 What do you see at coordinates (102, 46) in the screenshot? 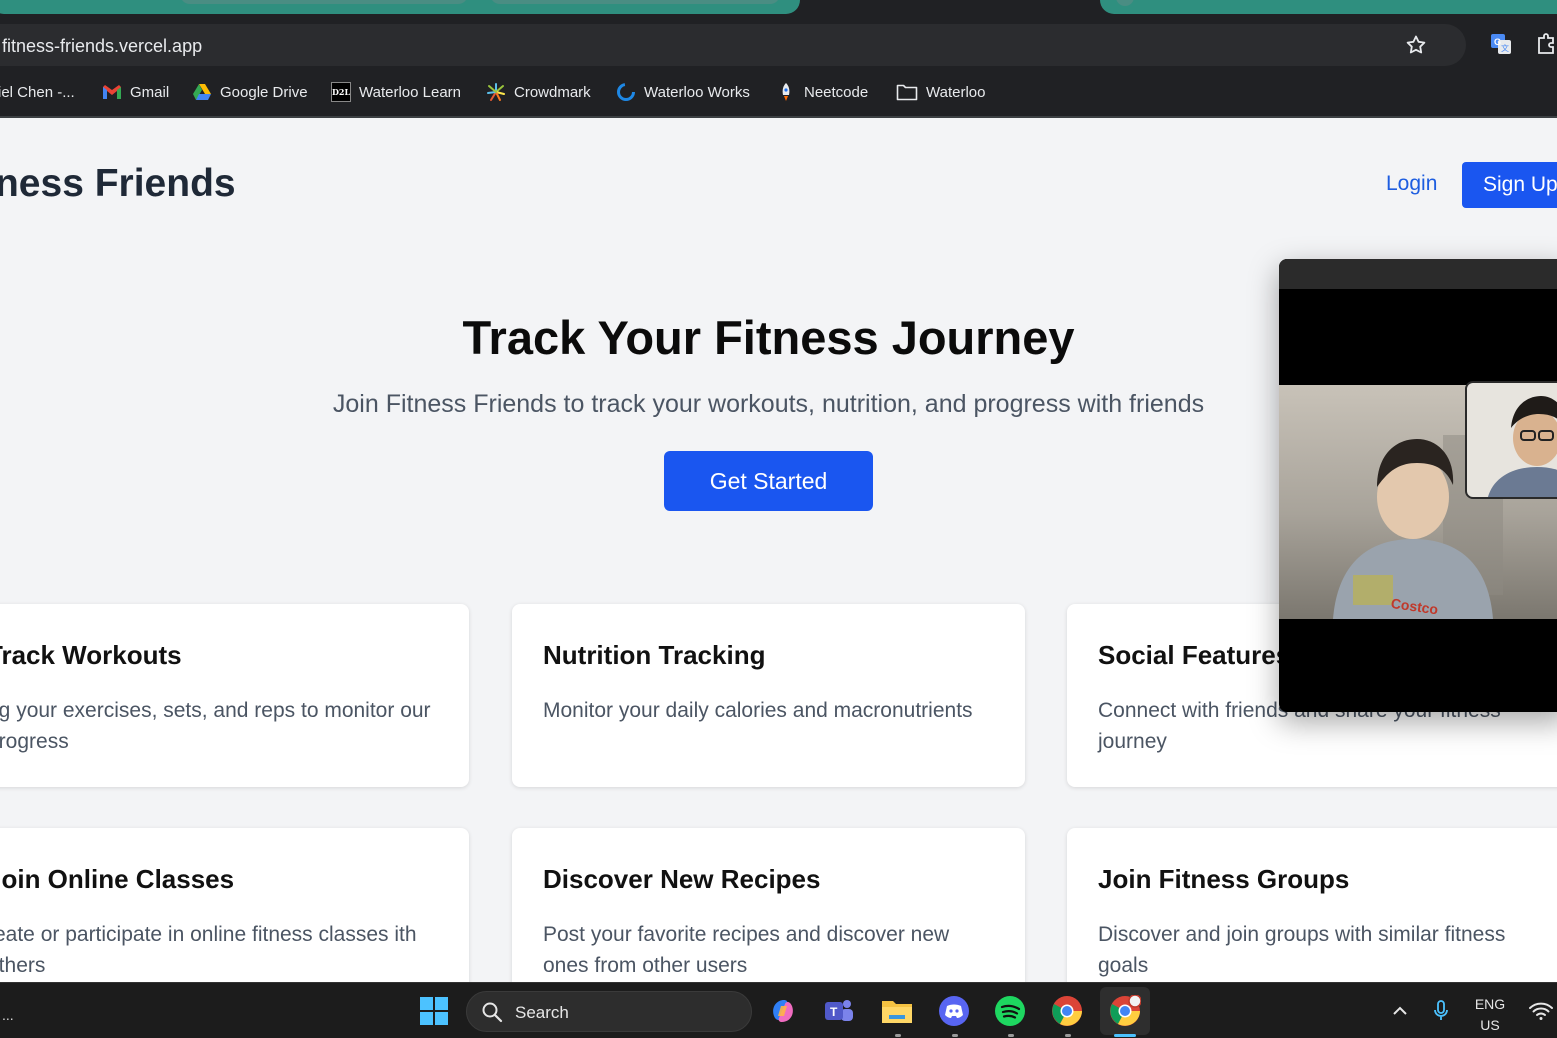
I see `url-text: fitness-friends.vercel.app` at bounding box center [102, 46].